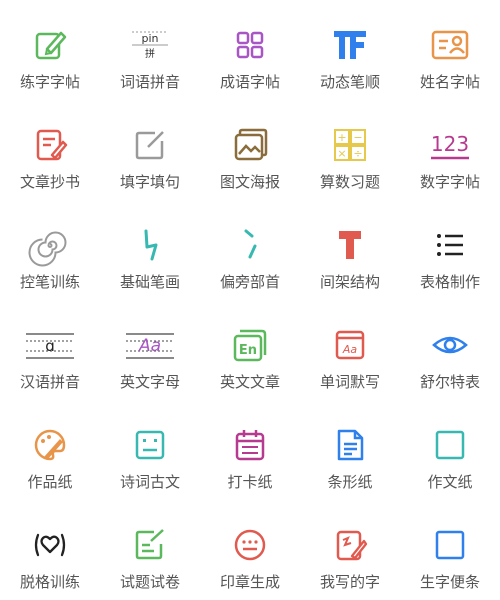 Image resolution: width=500 pixels, height=600 pixels. What do you see at coordinates (350, 482) in the screenshot?
I see `tool-label: 条形纸` at bounding box center [350, 482].